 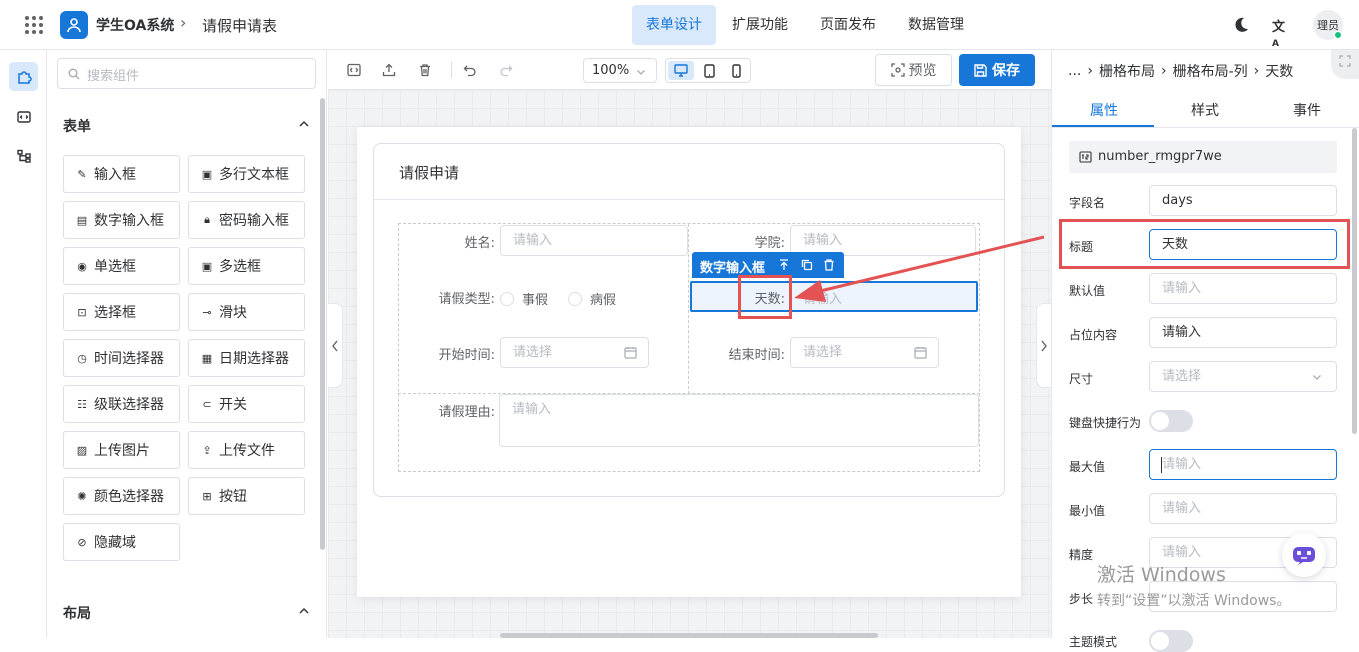 I want to click on tab-form-design: 表单设计, so click(x=674, y=25).